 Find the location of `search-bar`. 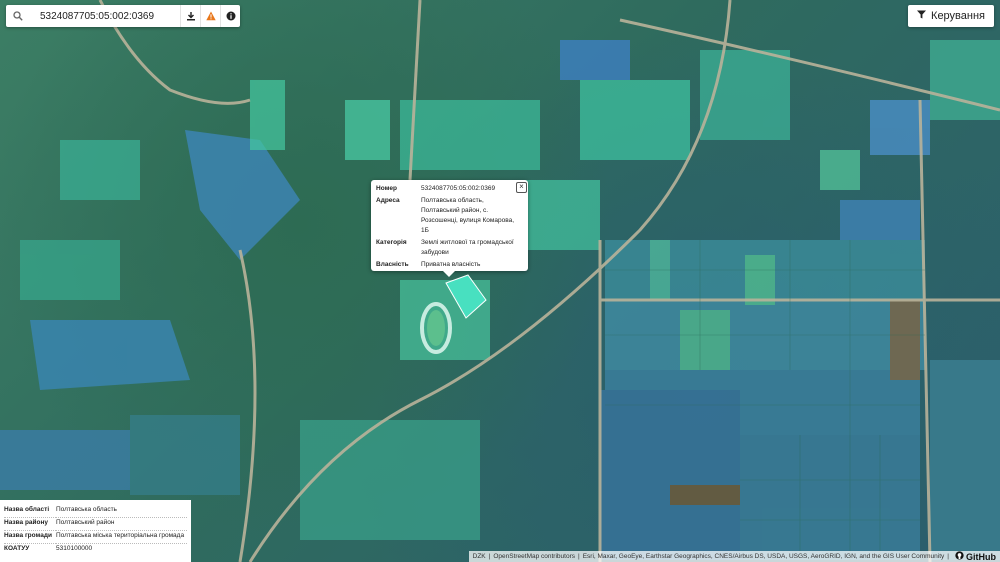

search-bar is located at coordinates (123, 16).